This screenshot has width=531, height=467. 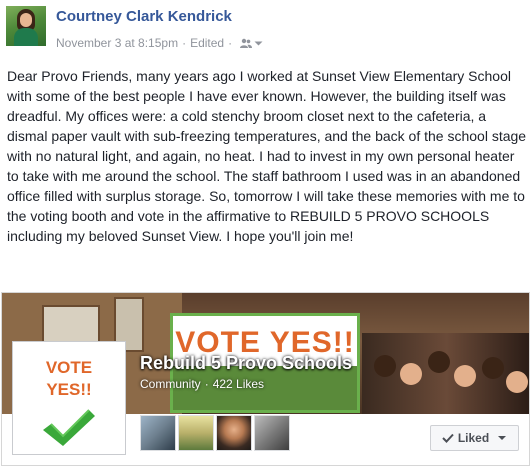 What do you see at coordinates (246, 363) in the screenshot?
I see `page-name-link: Rebuild 5 Provo Schools` at bounding box center [246, 363].